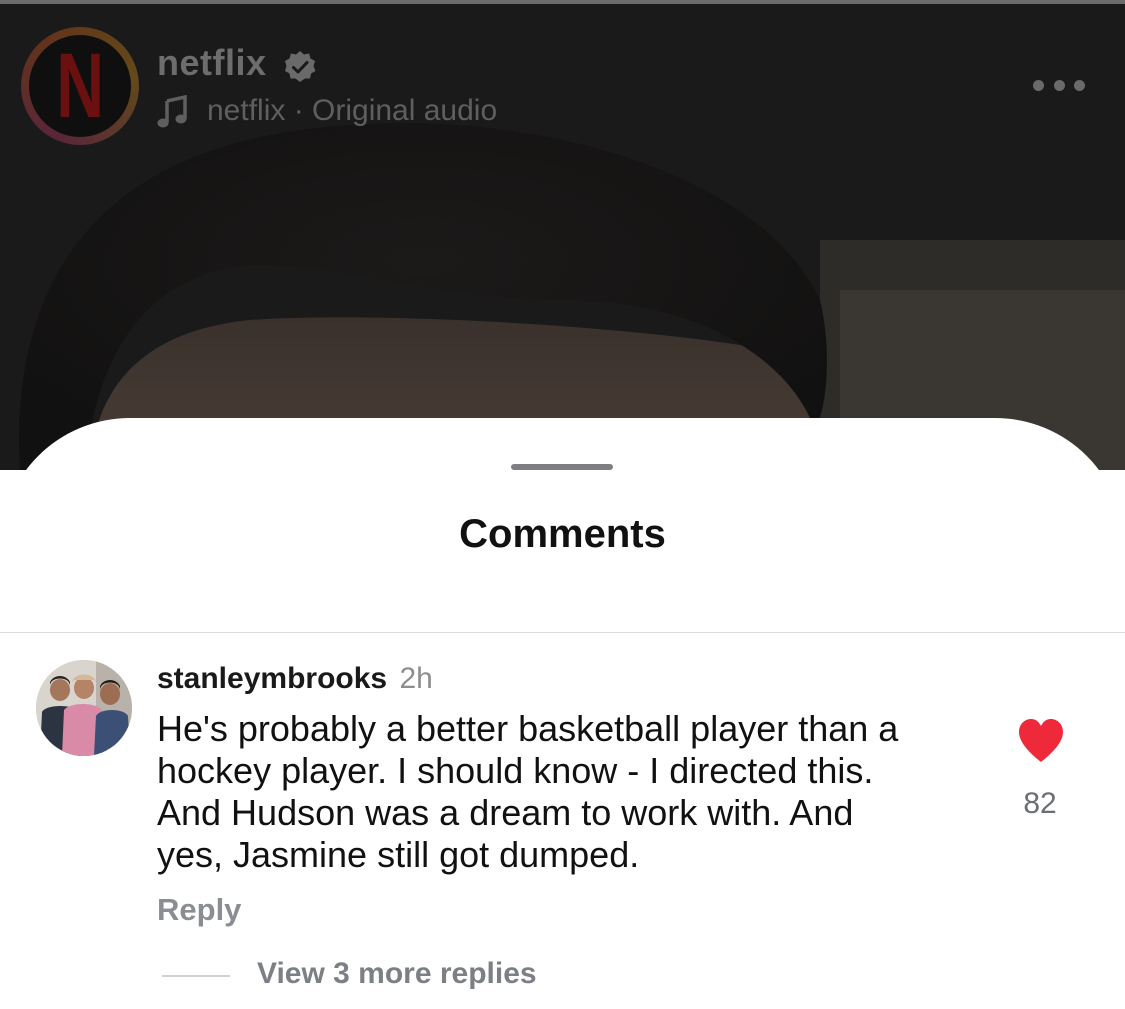  I want to click on music-note-icon, so click(172, 111).